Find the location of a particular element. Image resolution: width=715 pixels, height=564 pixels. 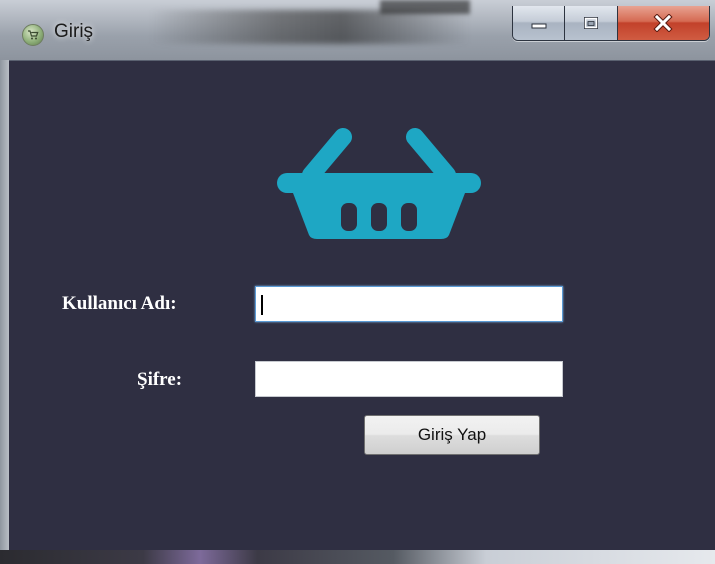

window-frame-bottom is located at coordinates (357, 557).